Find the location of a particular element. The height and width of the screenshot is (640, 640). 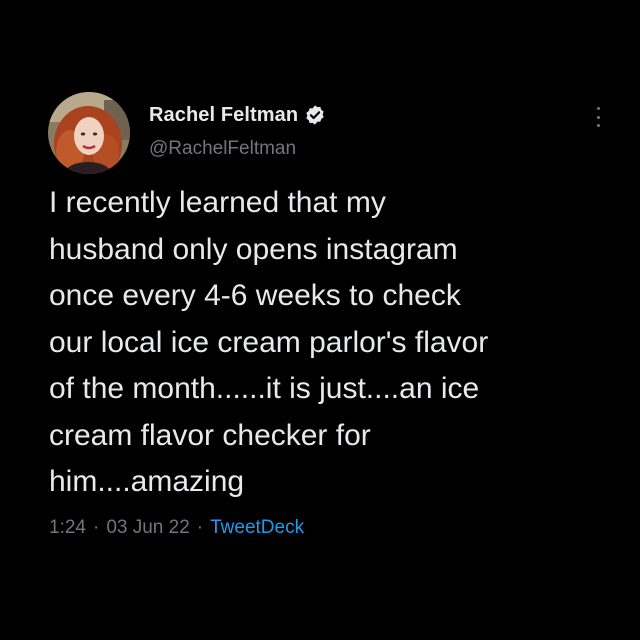

tweet-text-line: him....amazing is located at coordinates (147, 481).